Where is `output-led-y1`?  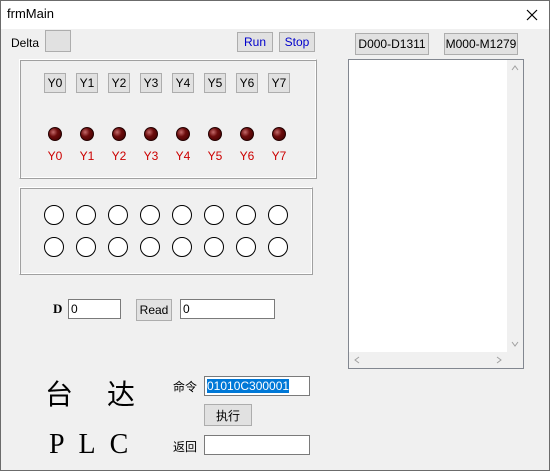 output-led-y1 is located at coordinates (87, 134).